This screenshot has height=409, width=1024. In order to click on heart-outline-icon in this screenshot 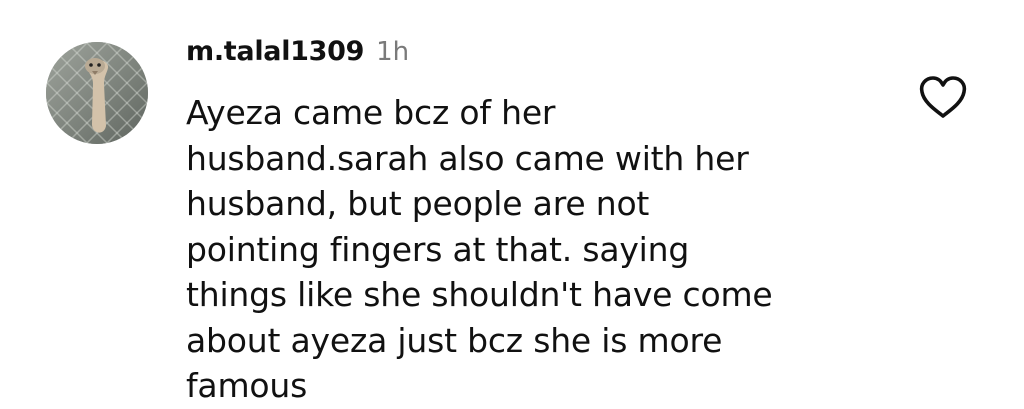, I will do `click(943, 97)`.